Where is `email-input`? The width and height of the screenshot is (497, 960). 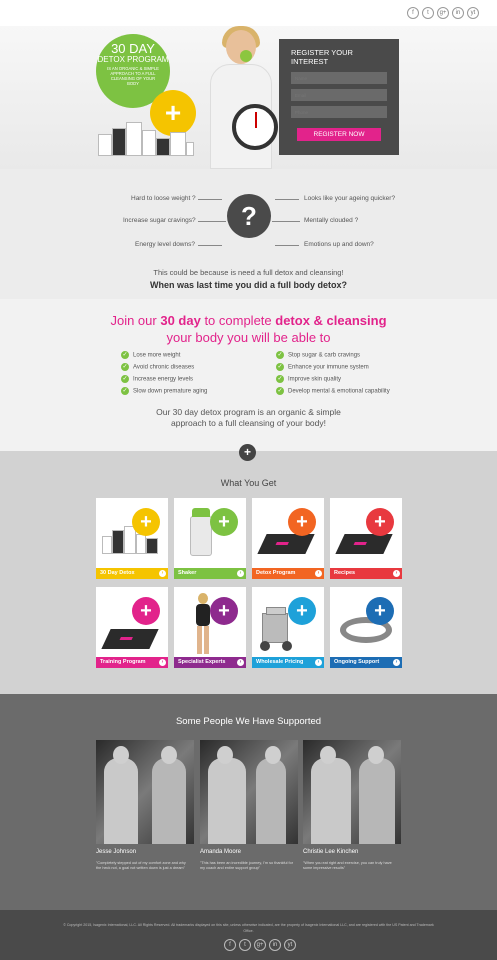 email-input is located at coordinates (339, 95).